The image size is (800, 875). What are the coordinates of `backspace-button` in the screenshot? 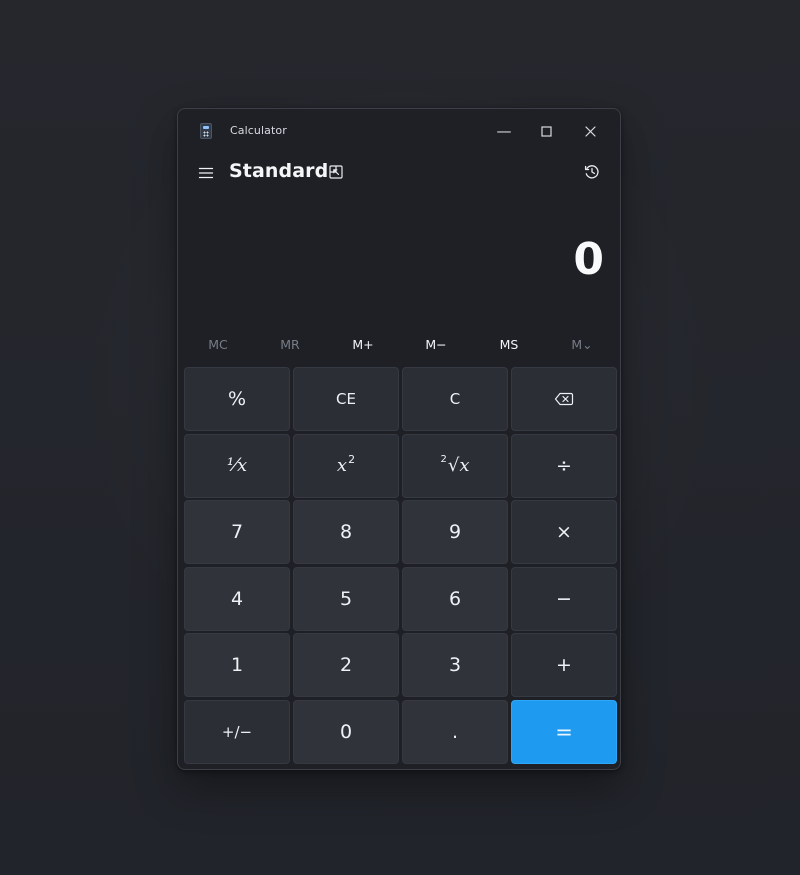 It's located at (564, 399).